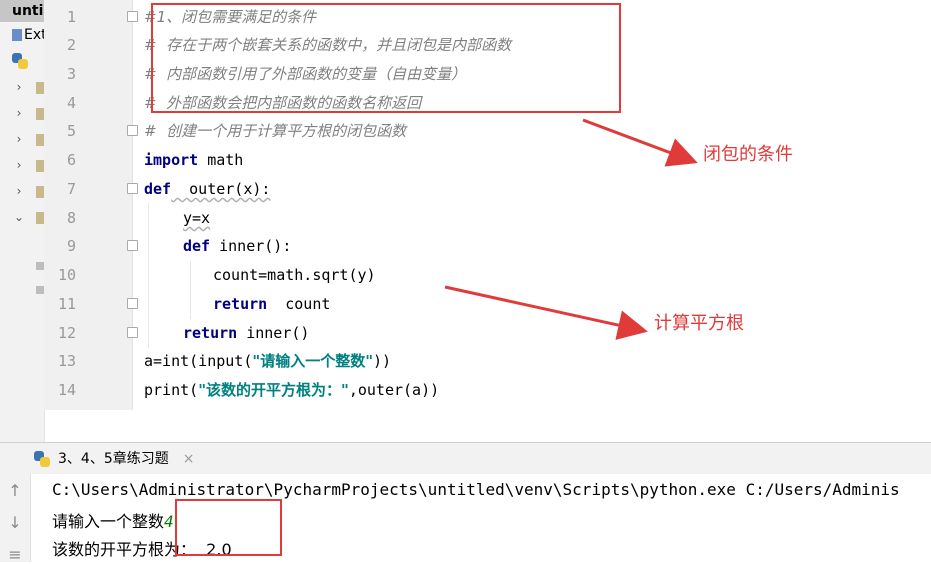  What do you see at coordinates (748, 154) in the screenshot?
I see `annotation-conditions: 闭包的条件` at bounding box center [748, 154].